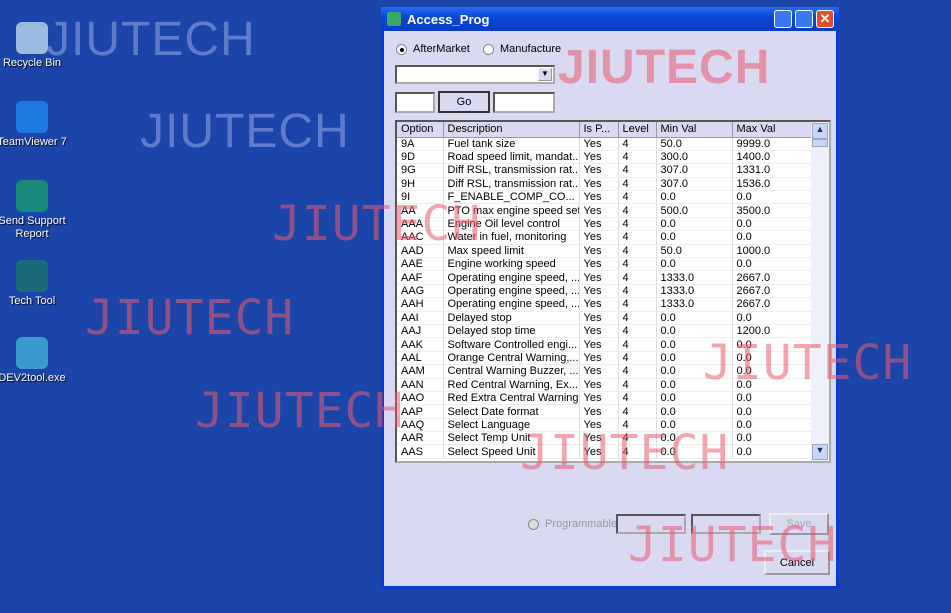  What do you see at coordinates (572, 524) in the screenshot?
I see `radio-programmable: Programmable` at bounding box center [572, 524].